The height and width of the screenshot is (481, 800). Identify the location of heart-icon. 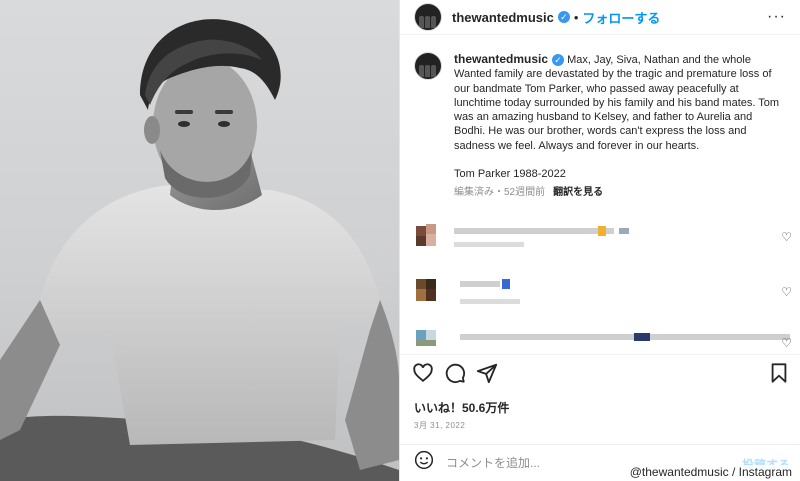
(423, 372).